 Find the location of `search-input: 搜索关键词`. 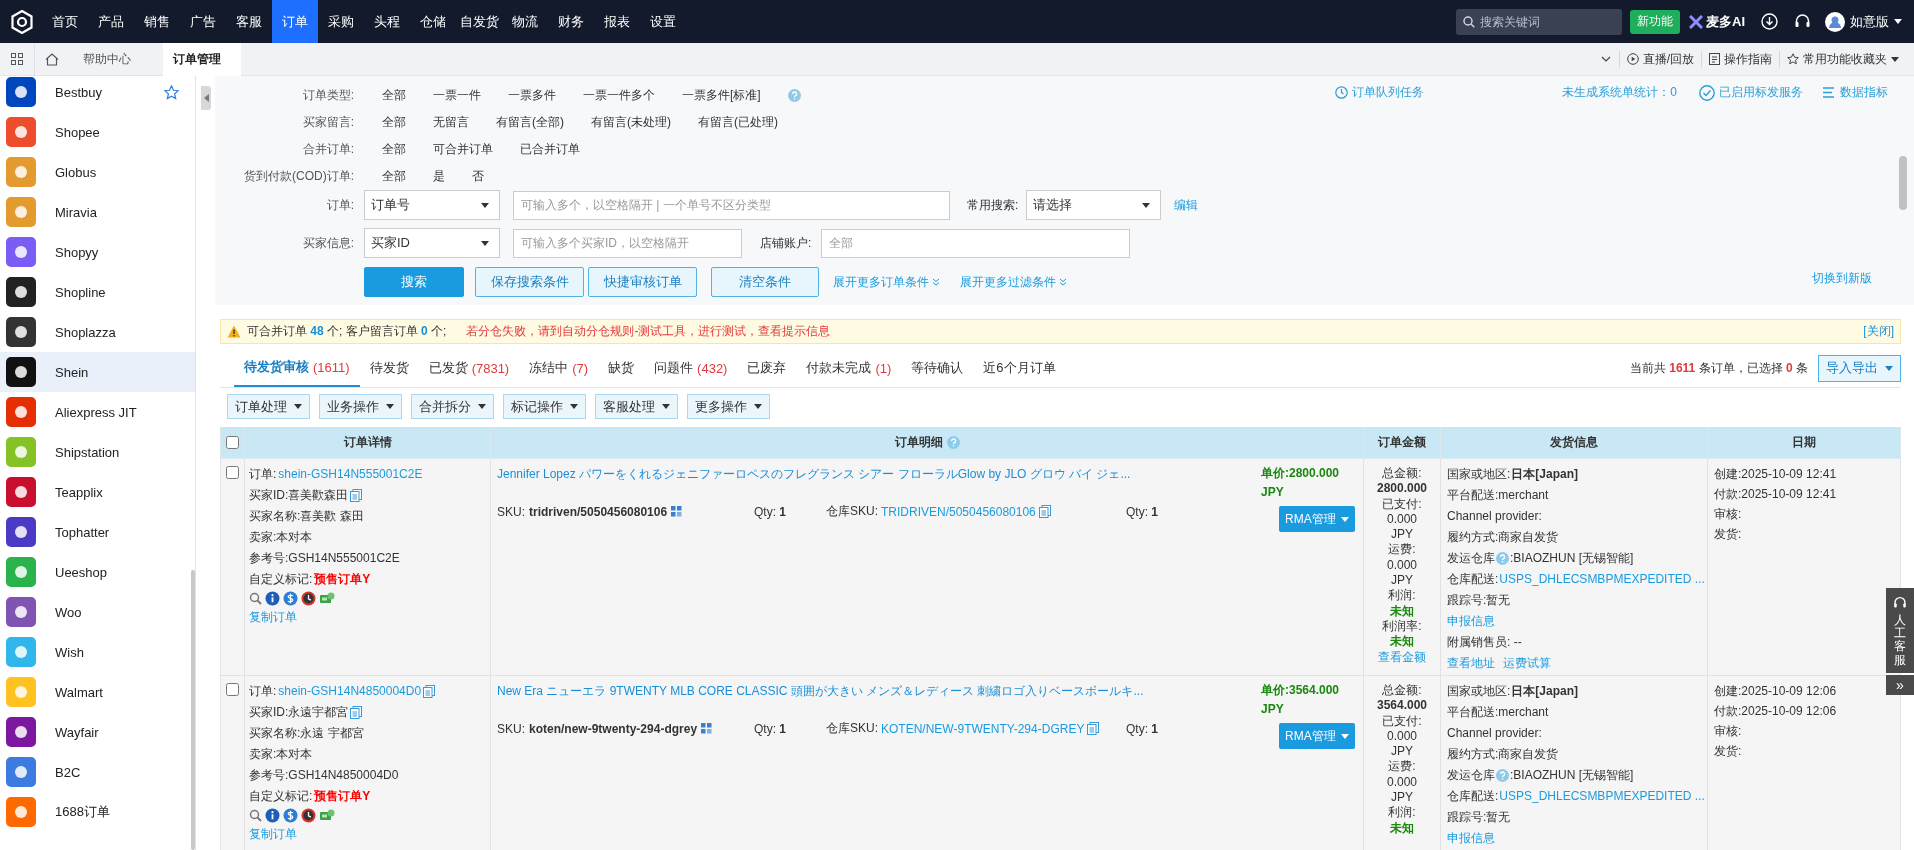

search-input: 搜索关键词 is located at coordinates (1539, 21).